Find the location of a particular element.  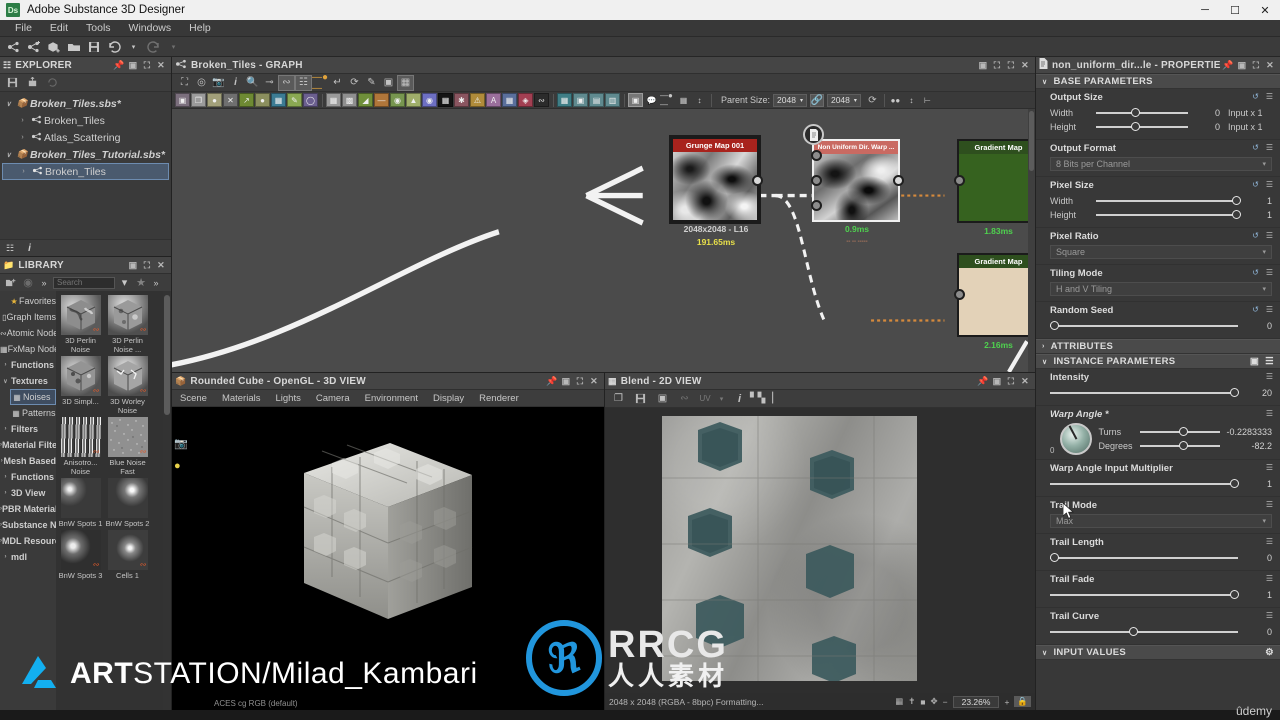

list-item: ∾ Anisotro... Noise is located at coordinates (80, 446).